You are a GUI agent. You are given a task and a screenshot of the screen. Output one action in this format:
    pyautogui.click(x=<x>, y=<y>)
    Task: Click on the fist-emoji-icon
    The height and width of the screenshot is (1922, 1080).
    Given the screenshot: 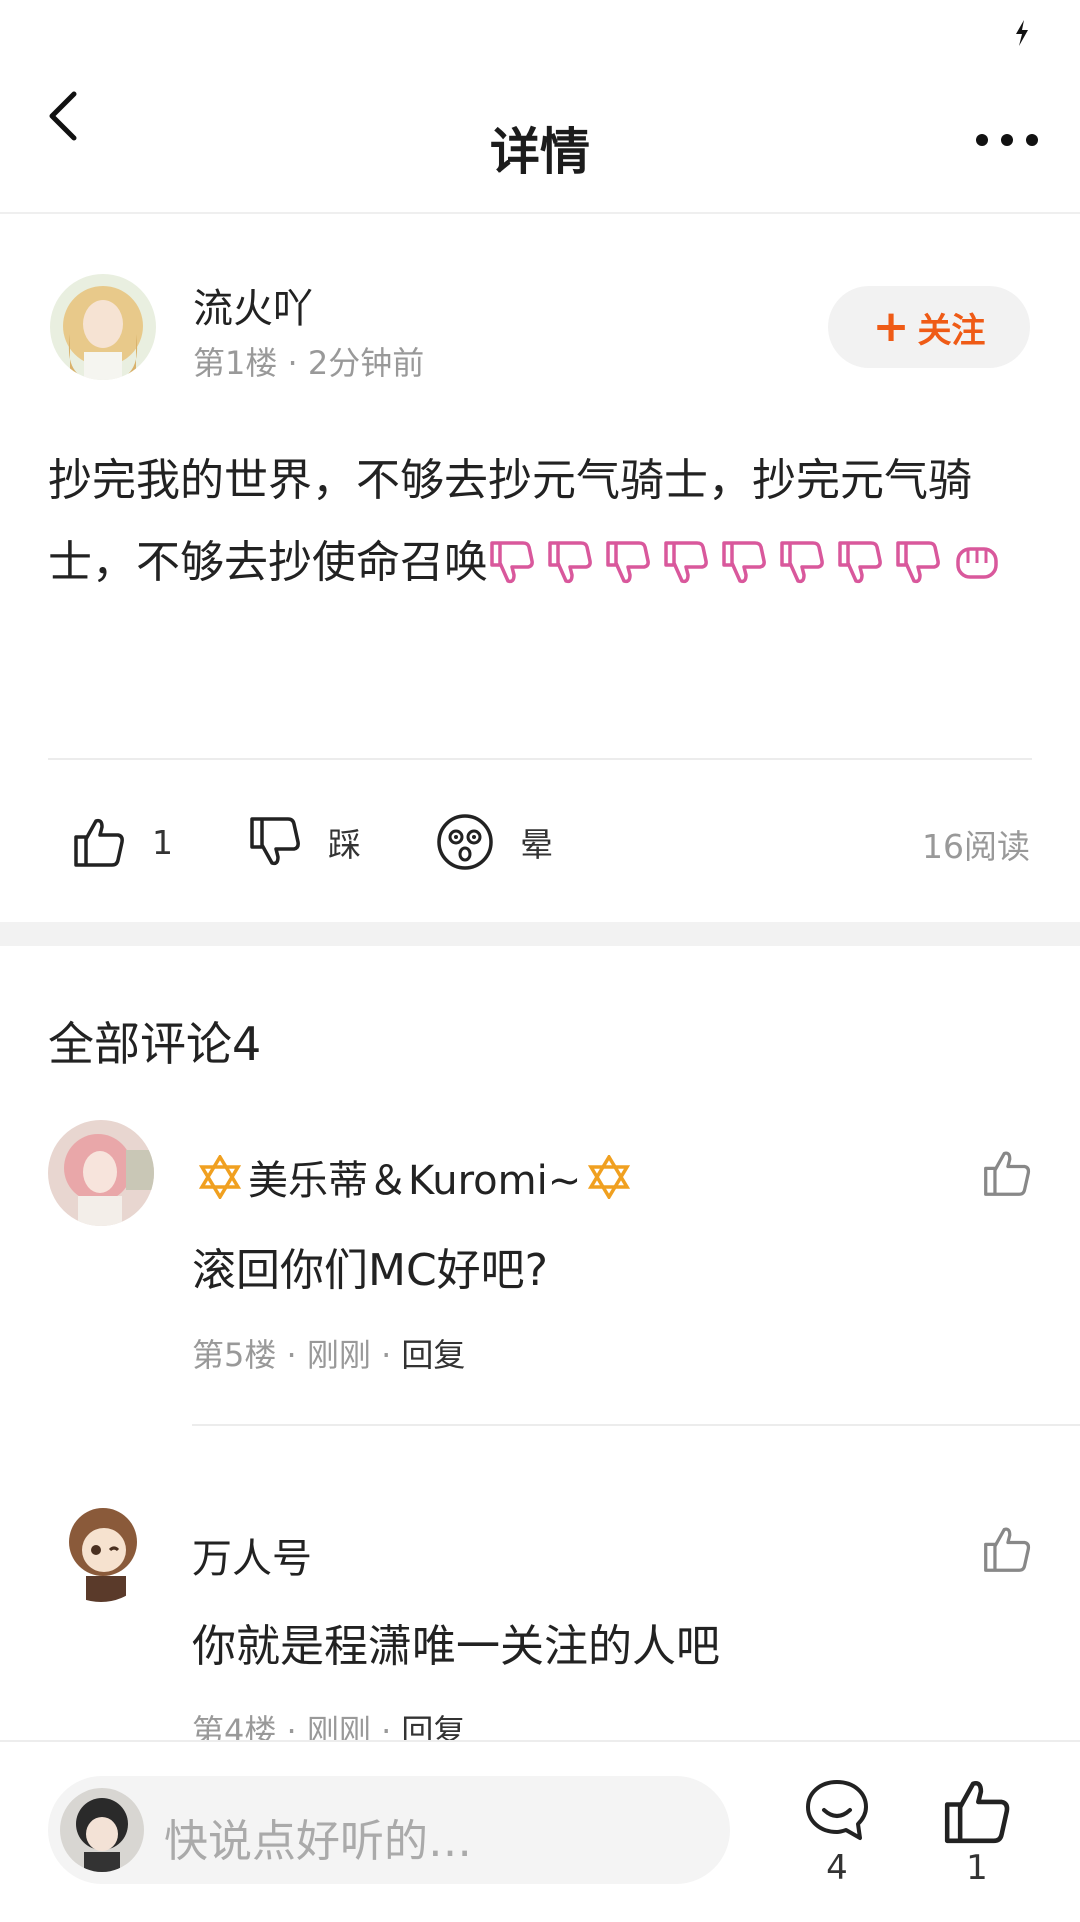 What is the action you would take?
    pyautogui.click(x=977, y=563)
    